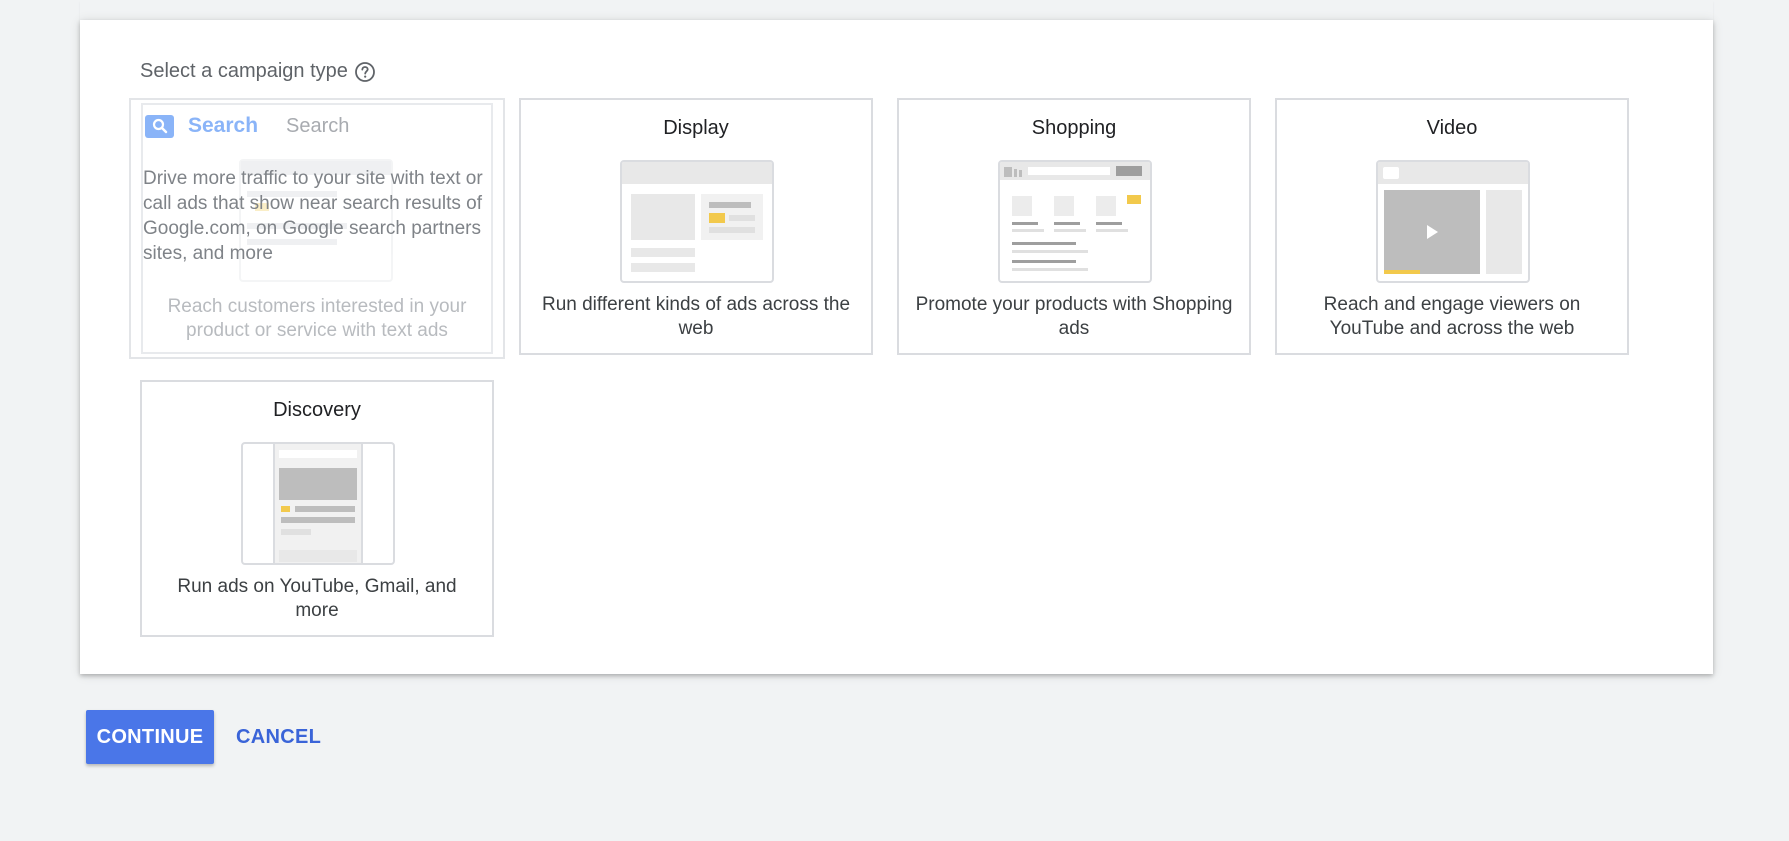  I want to click on search-card-header: Search Search, so click(247, 126).